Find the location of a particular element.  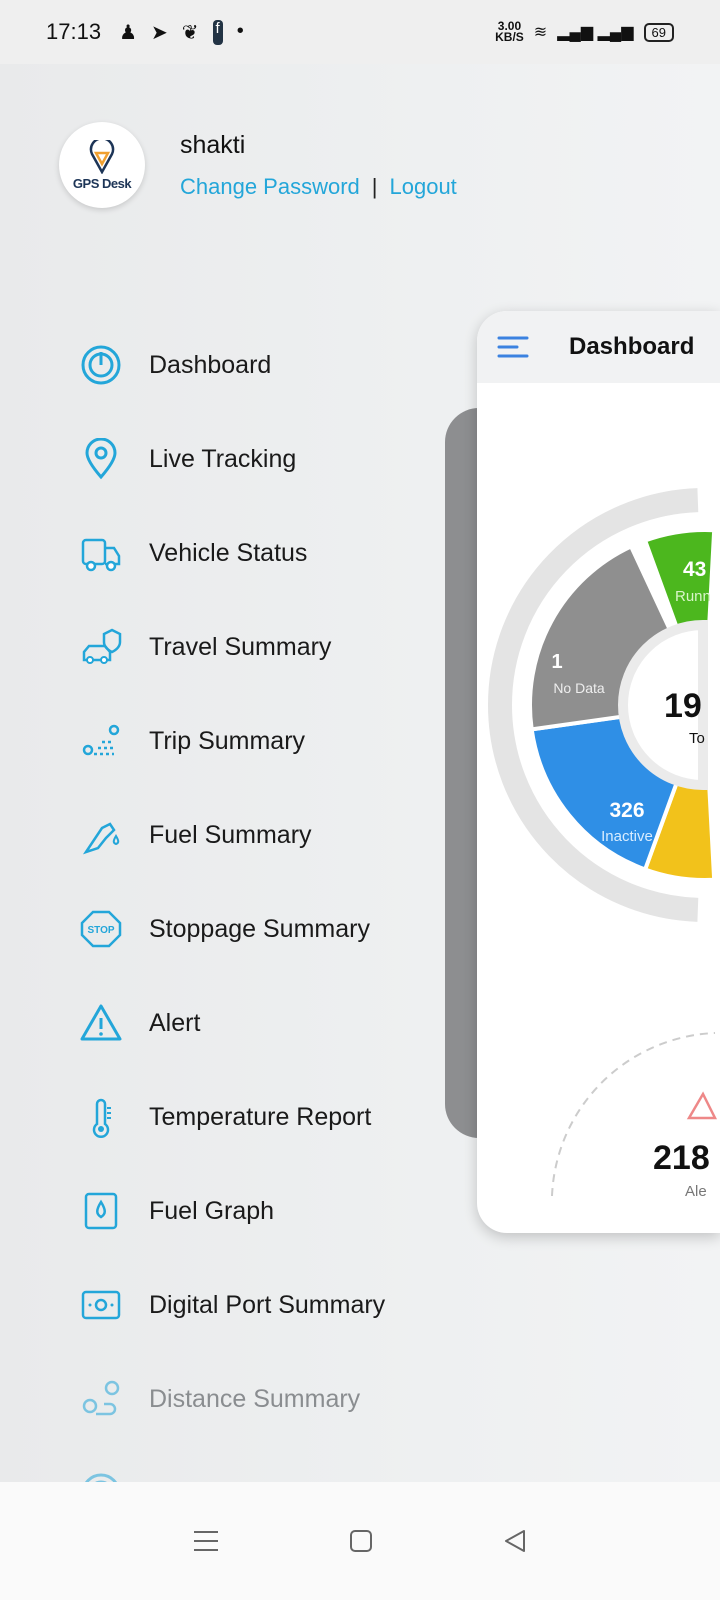

menu-item-distance-summary: Distance Summary is located at coordinates (270, 1399).